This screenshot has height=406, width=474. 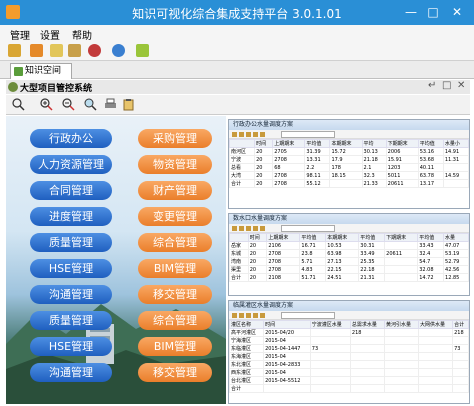 I want to click on archive-icon, so click(x=74, y=50).